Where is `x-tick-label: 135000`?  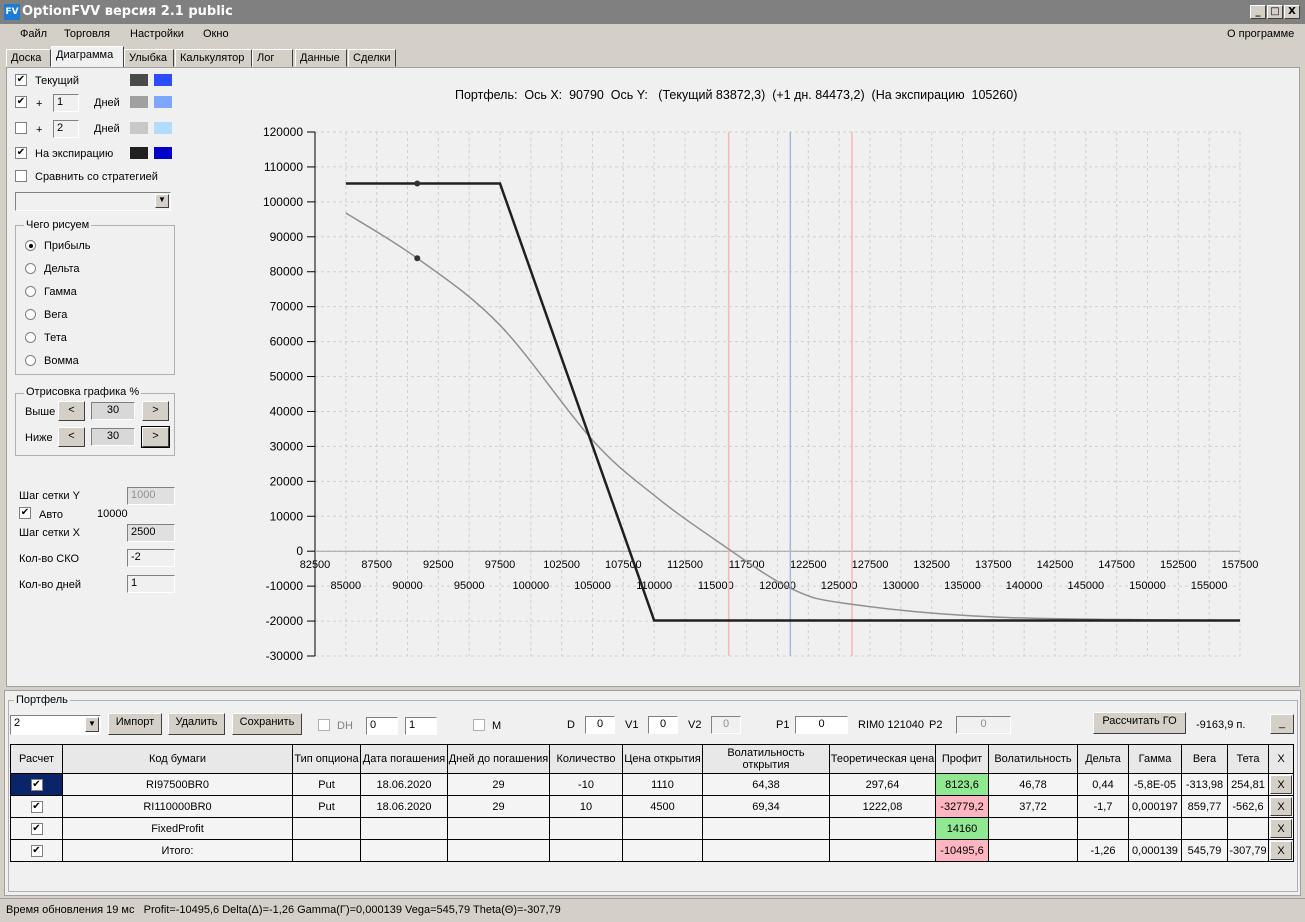
x-tick-label: 135000 is located at coordinates (962, 586).